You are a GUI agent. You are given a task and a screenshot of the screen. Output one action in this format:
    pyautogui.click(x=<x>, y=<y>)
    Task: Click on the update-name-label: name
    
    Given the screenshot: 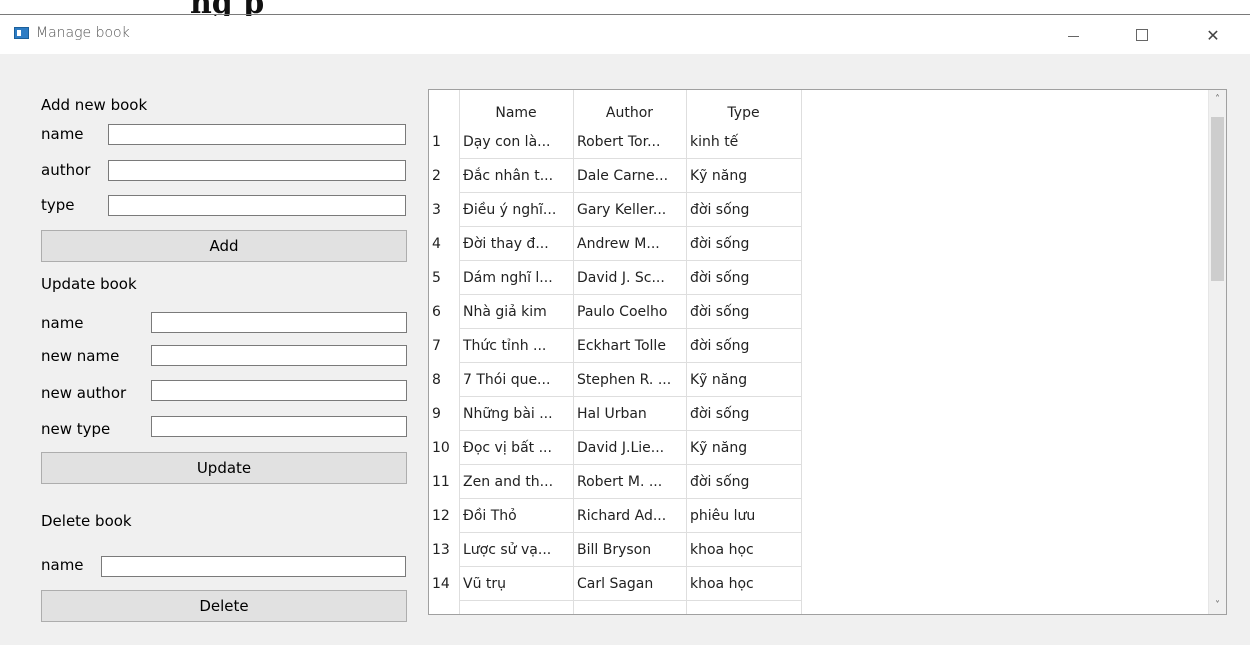 What is the action you would take?
    pyautogui.click(x=62, y=323)
    